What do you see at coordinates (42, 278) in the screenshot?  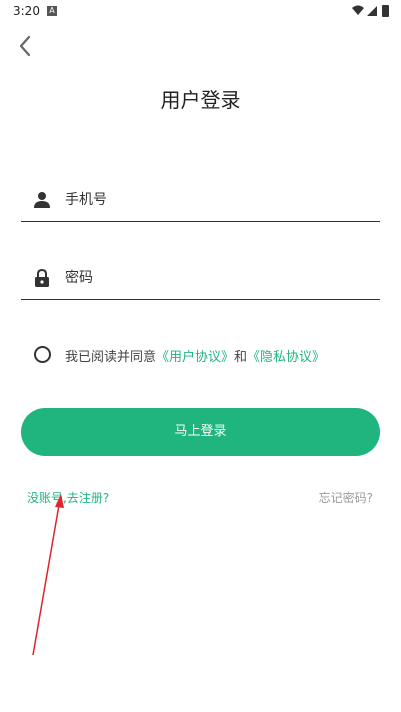 I see `lock-icon` at bounding box center [42, 278].